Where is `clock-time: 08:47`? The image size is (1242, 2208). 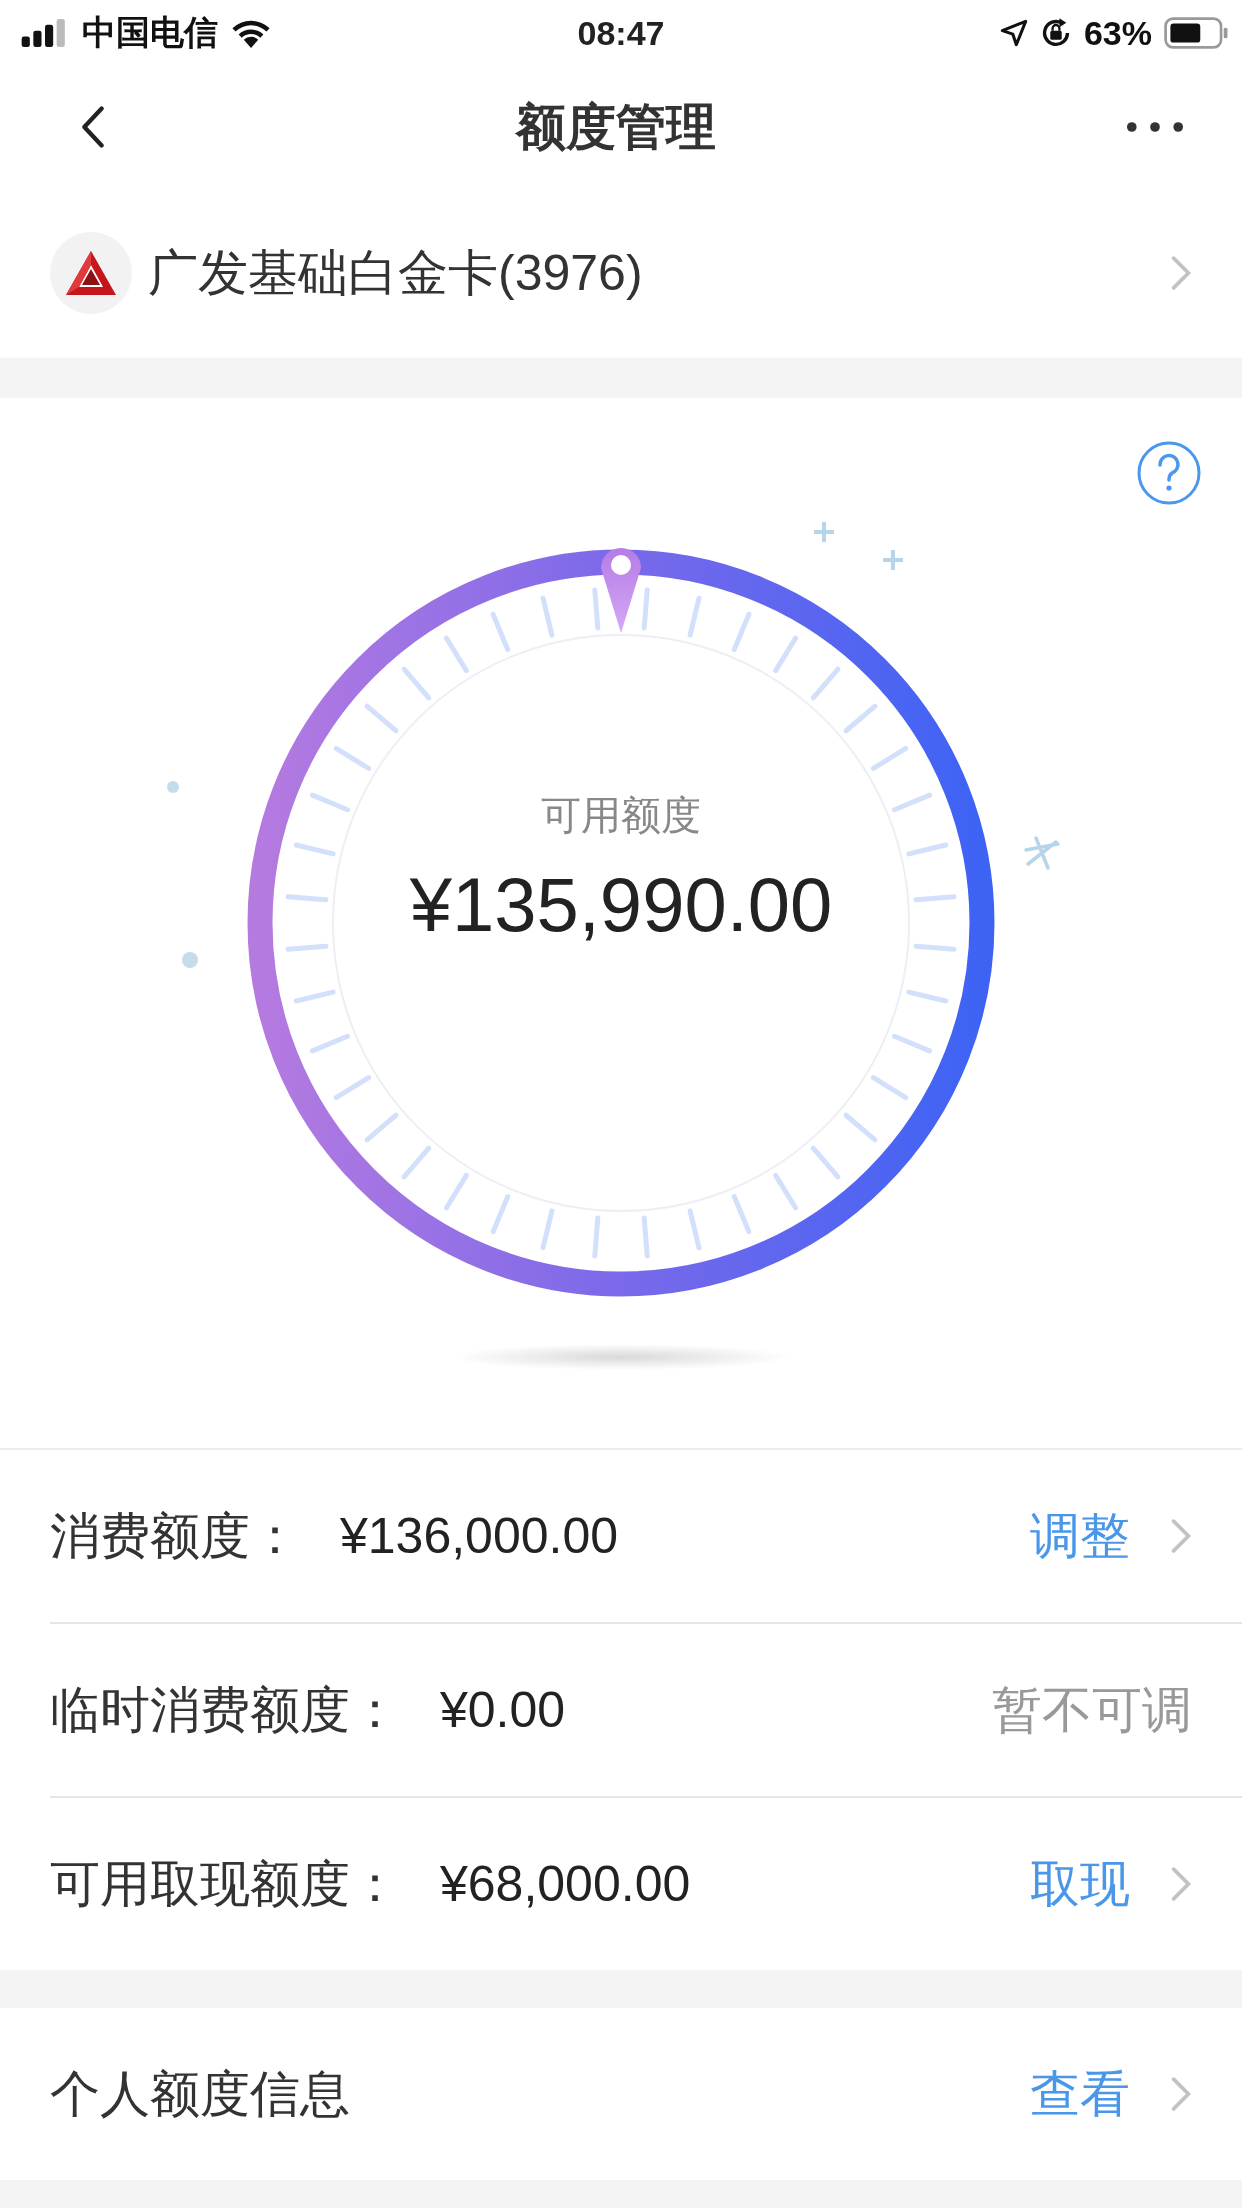
clock-time: 08:47 is located at coordinates (621, 33).